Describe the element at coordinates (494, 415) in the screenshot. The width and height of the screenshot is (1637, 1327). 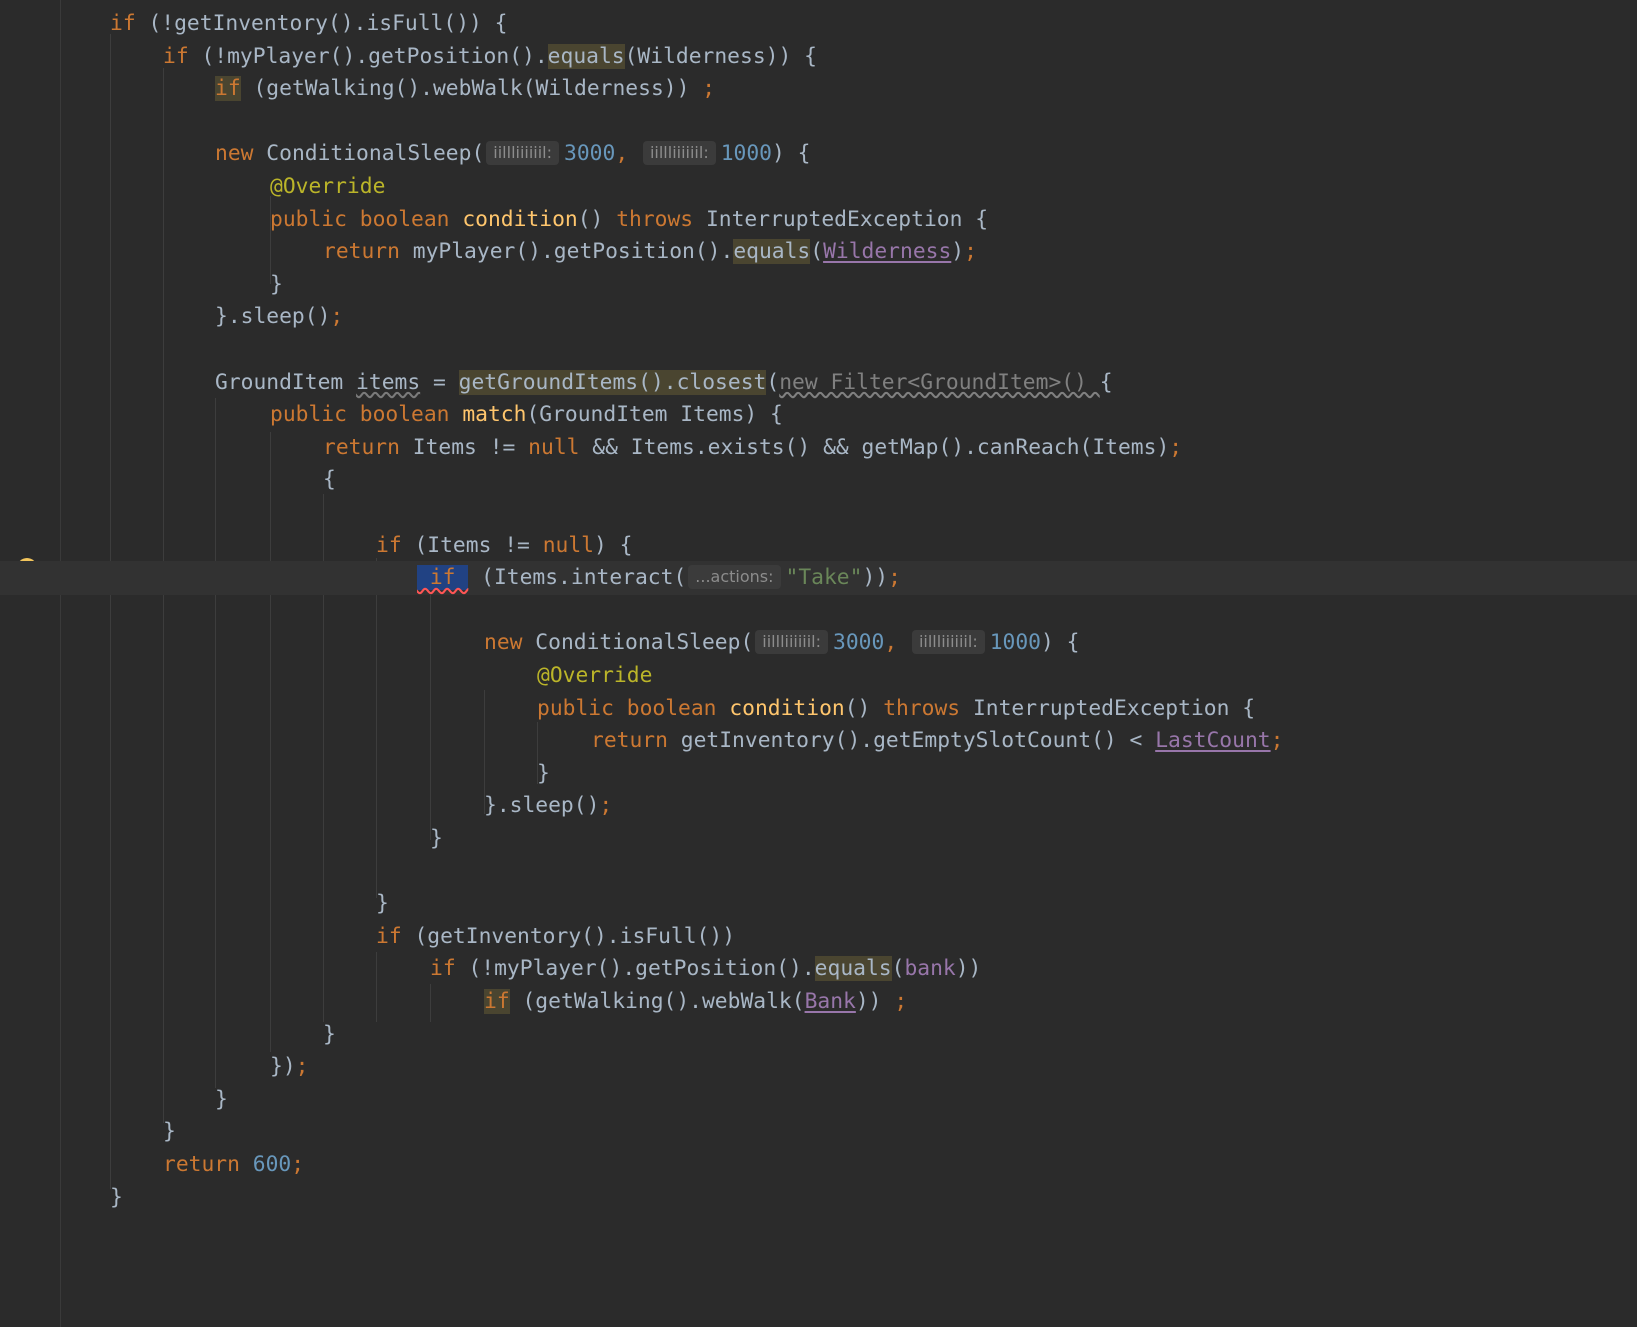
I see `code-token: match` at that location.